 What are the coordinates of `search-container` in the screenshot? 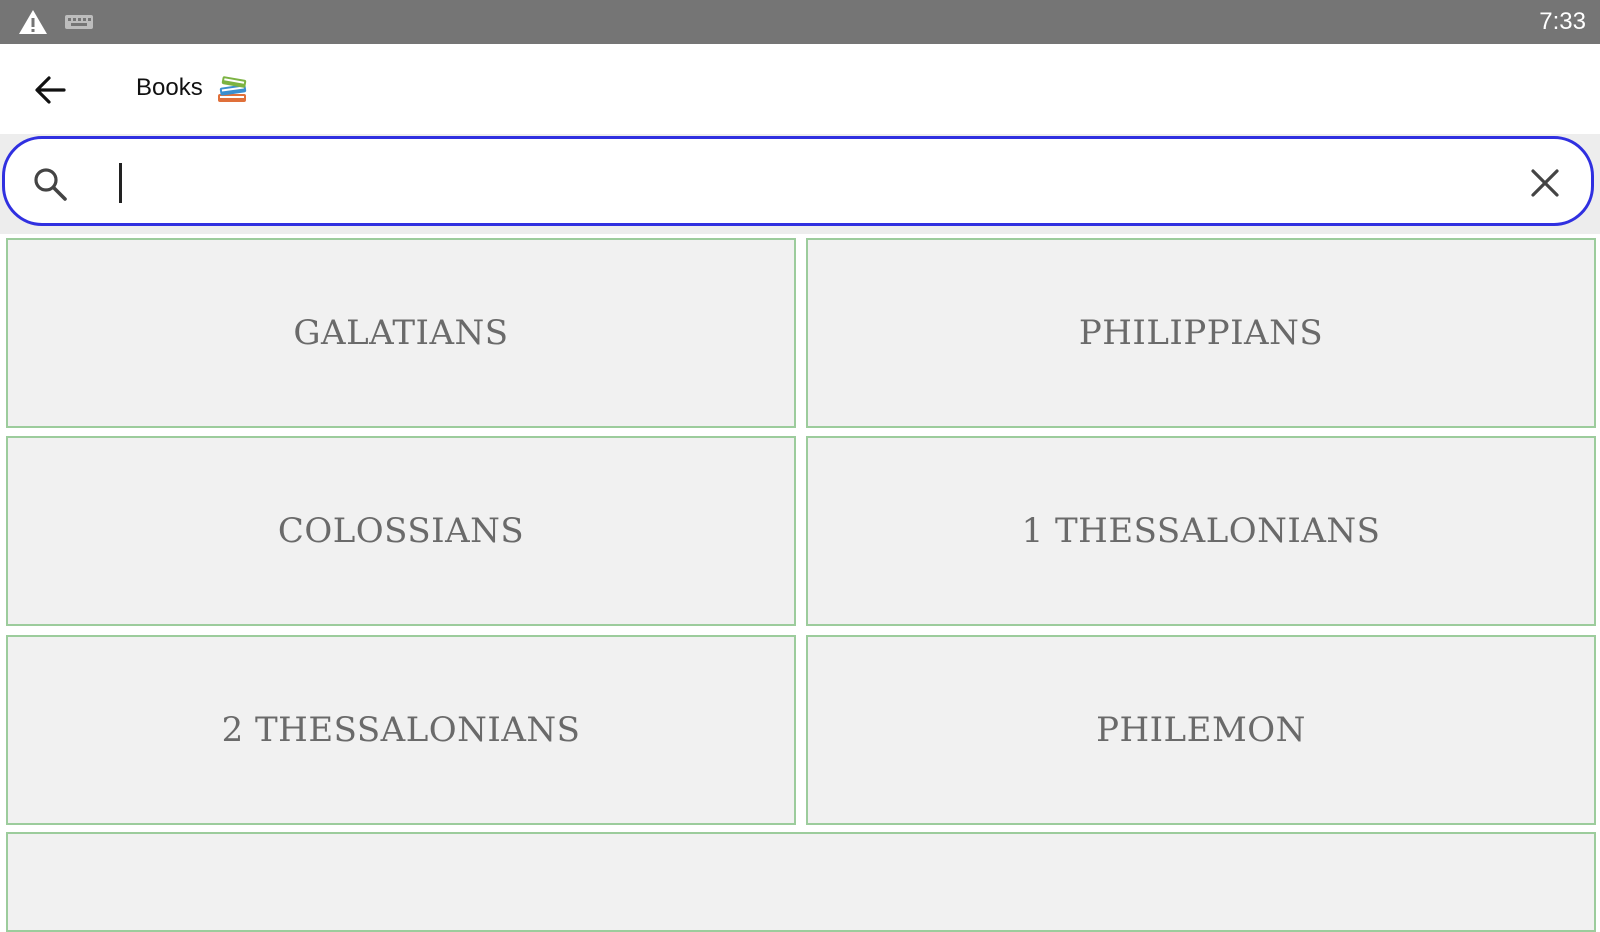 It's located at (800, 184).